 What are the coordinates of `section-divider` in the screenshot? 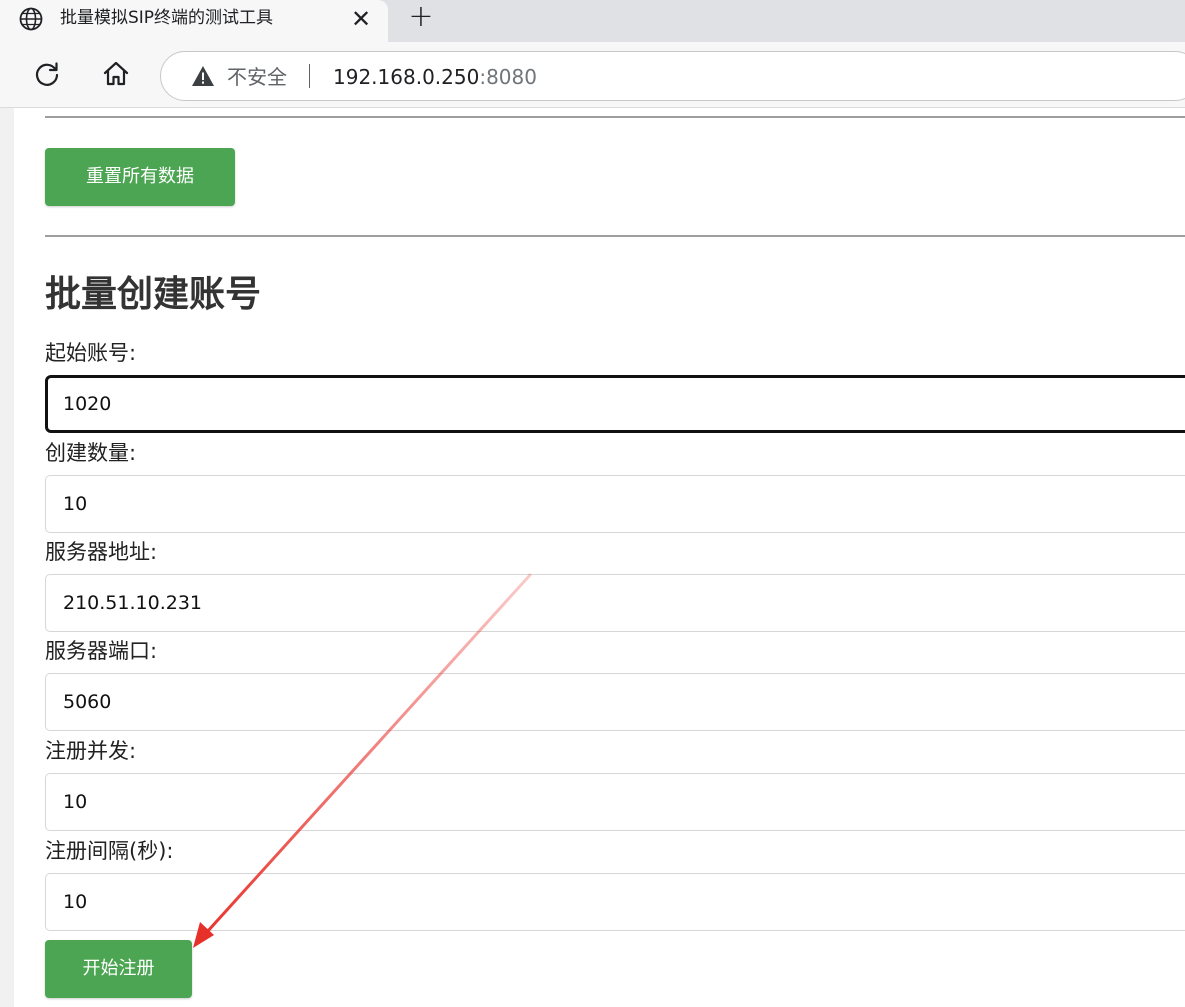 It's located at (615, 236).